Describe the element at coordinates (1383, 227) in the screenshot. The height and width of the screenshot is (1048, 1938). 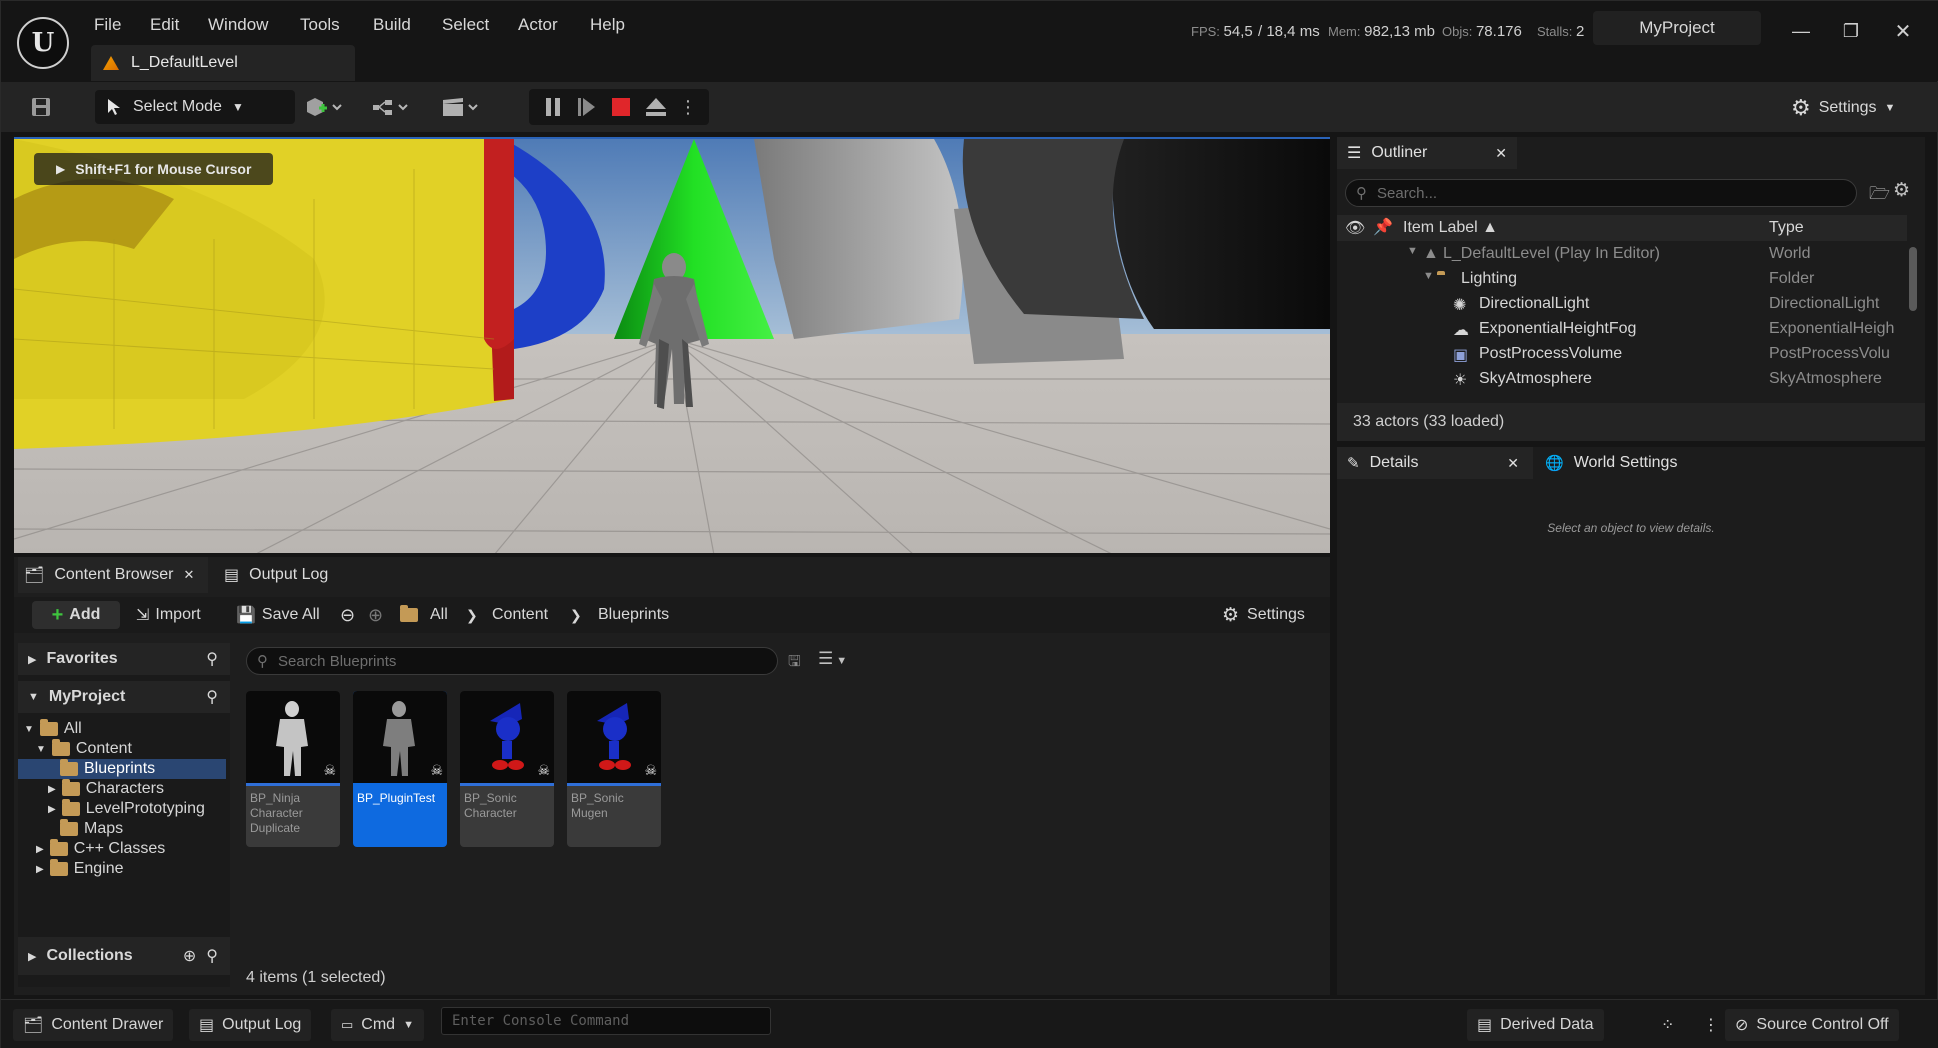
I see `pin-icon: 📌` at that location.